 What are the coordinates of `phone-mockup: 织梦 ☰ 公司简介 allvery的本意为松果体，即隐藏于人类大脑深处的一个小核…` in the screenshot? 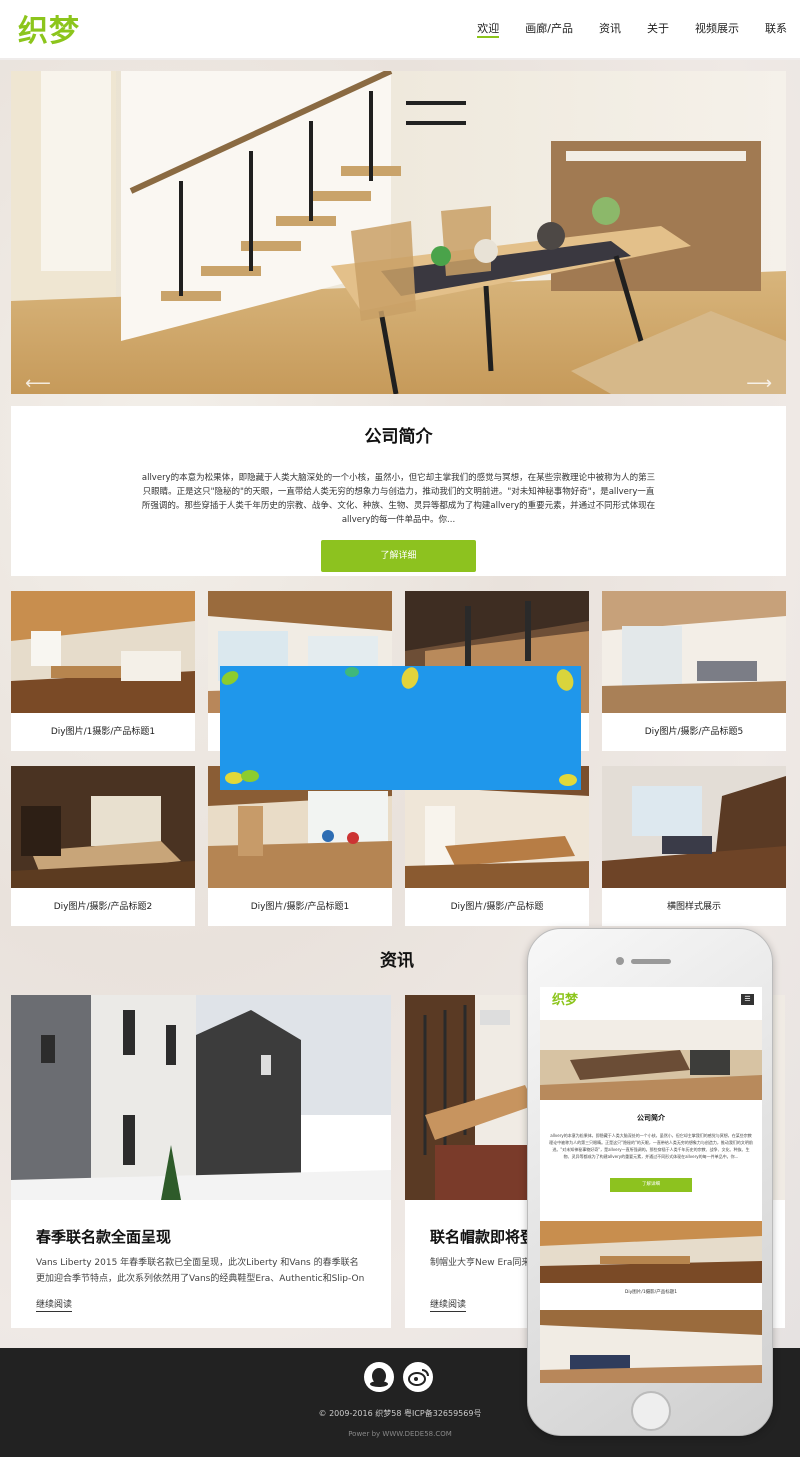 It's located at (650, 1182).